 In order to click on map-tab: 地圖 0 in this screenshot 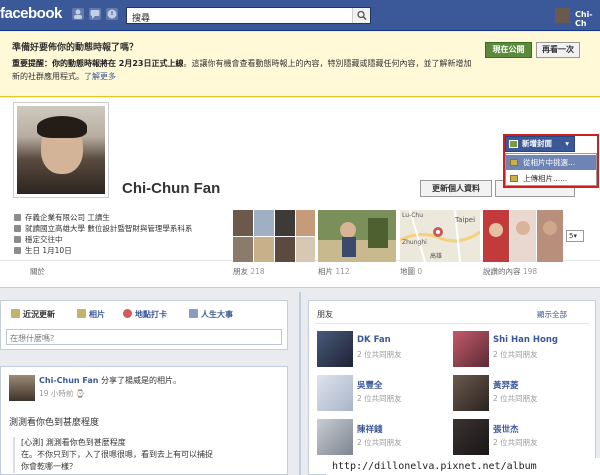, I will do `click(411, 271)`.